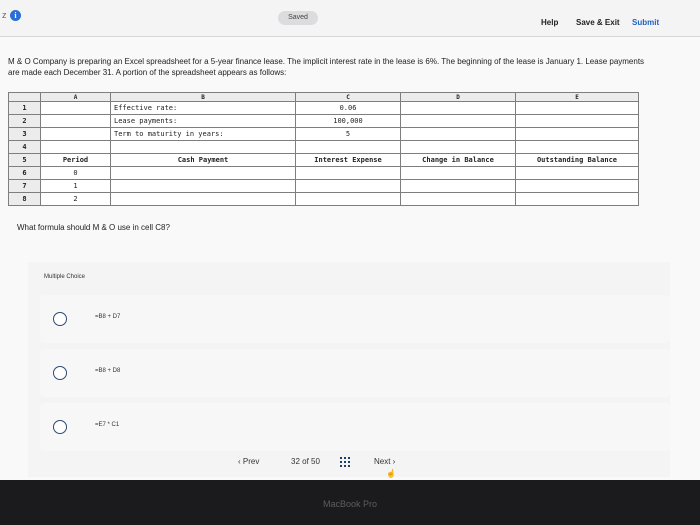 Image resolution: width=700 pixels, height=525 pixels. Describe the element at coordinates (355, 427) in the screenshot. I see `choice-option-3: =E7 * C1` at that location.